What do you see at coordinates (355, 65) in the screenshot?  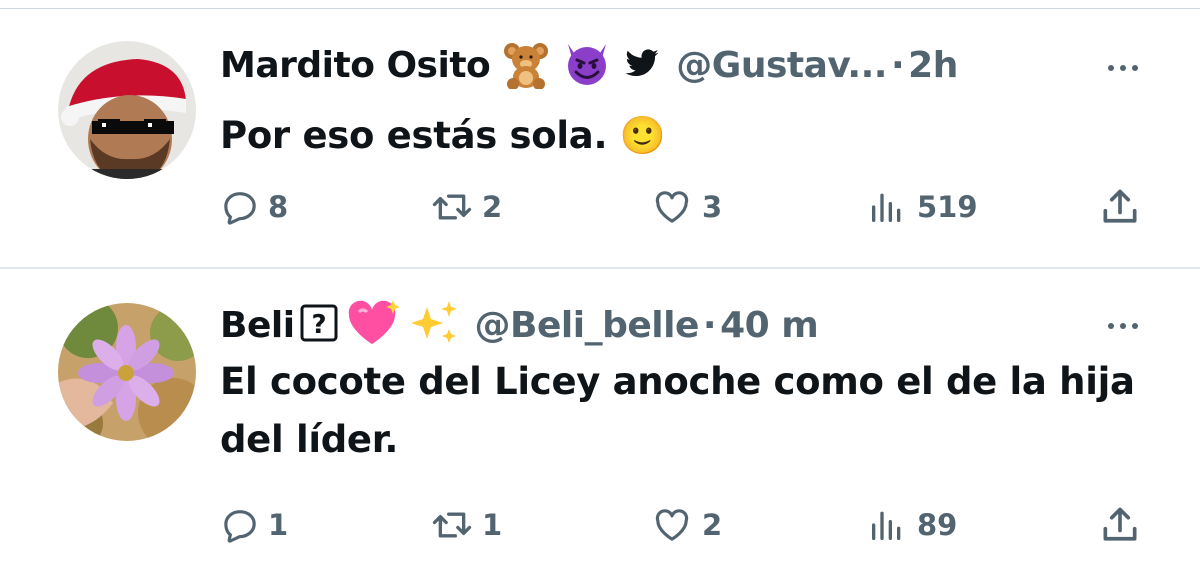 I see `display-name: Mardito Osito` at bounding box center [355, 65].